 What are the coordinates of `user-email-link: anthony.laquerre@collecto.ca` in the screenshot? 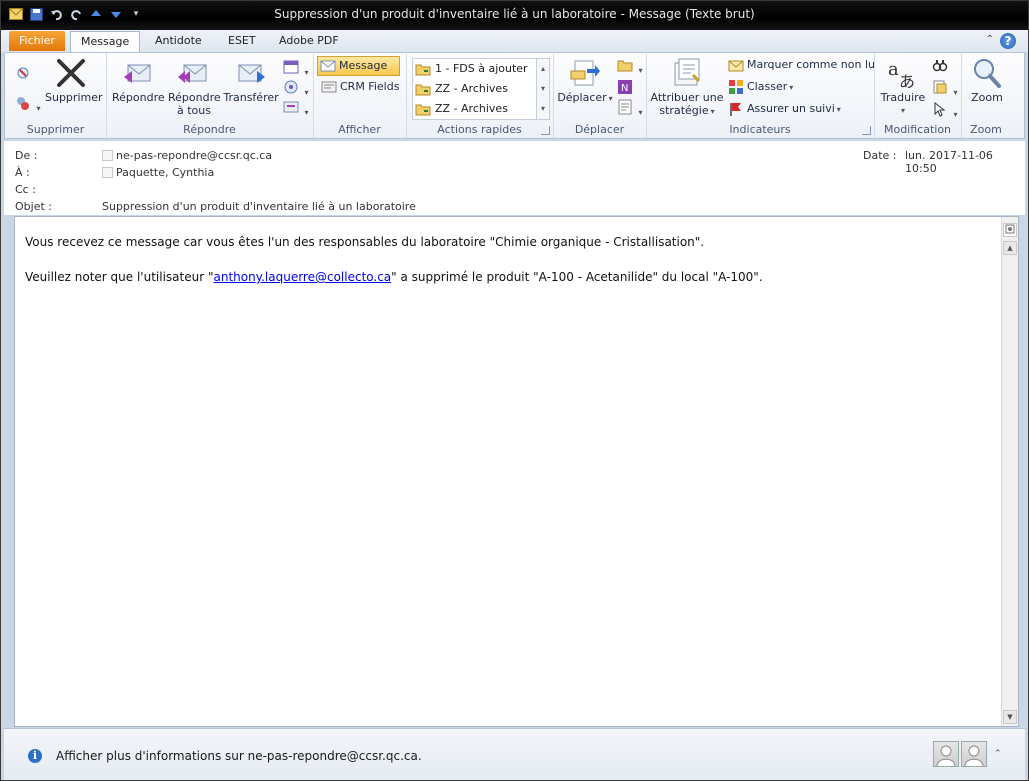 It's located at (302, 277).